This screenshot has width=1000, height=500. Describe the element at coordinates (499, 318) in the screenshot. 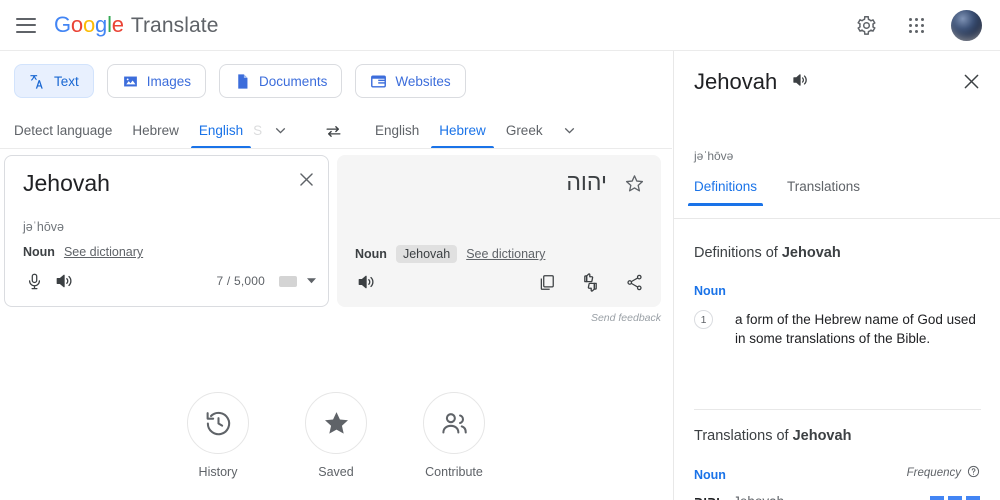

I see `send-feedback-link: Send feedback` at that location.